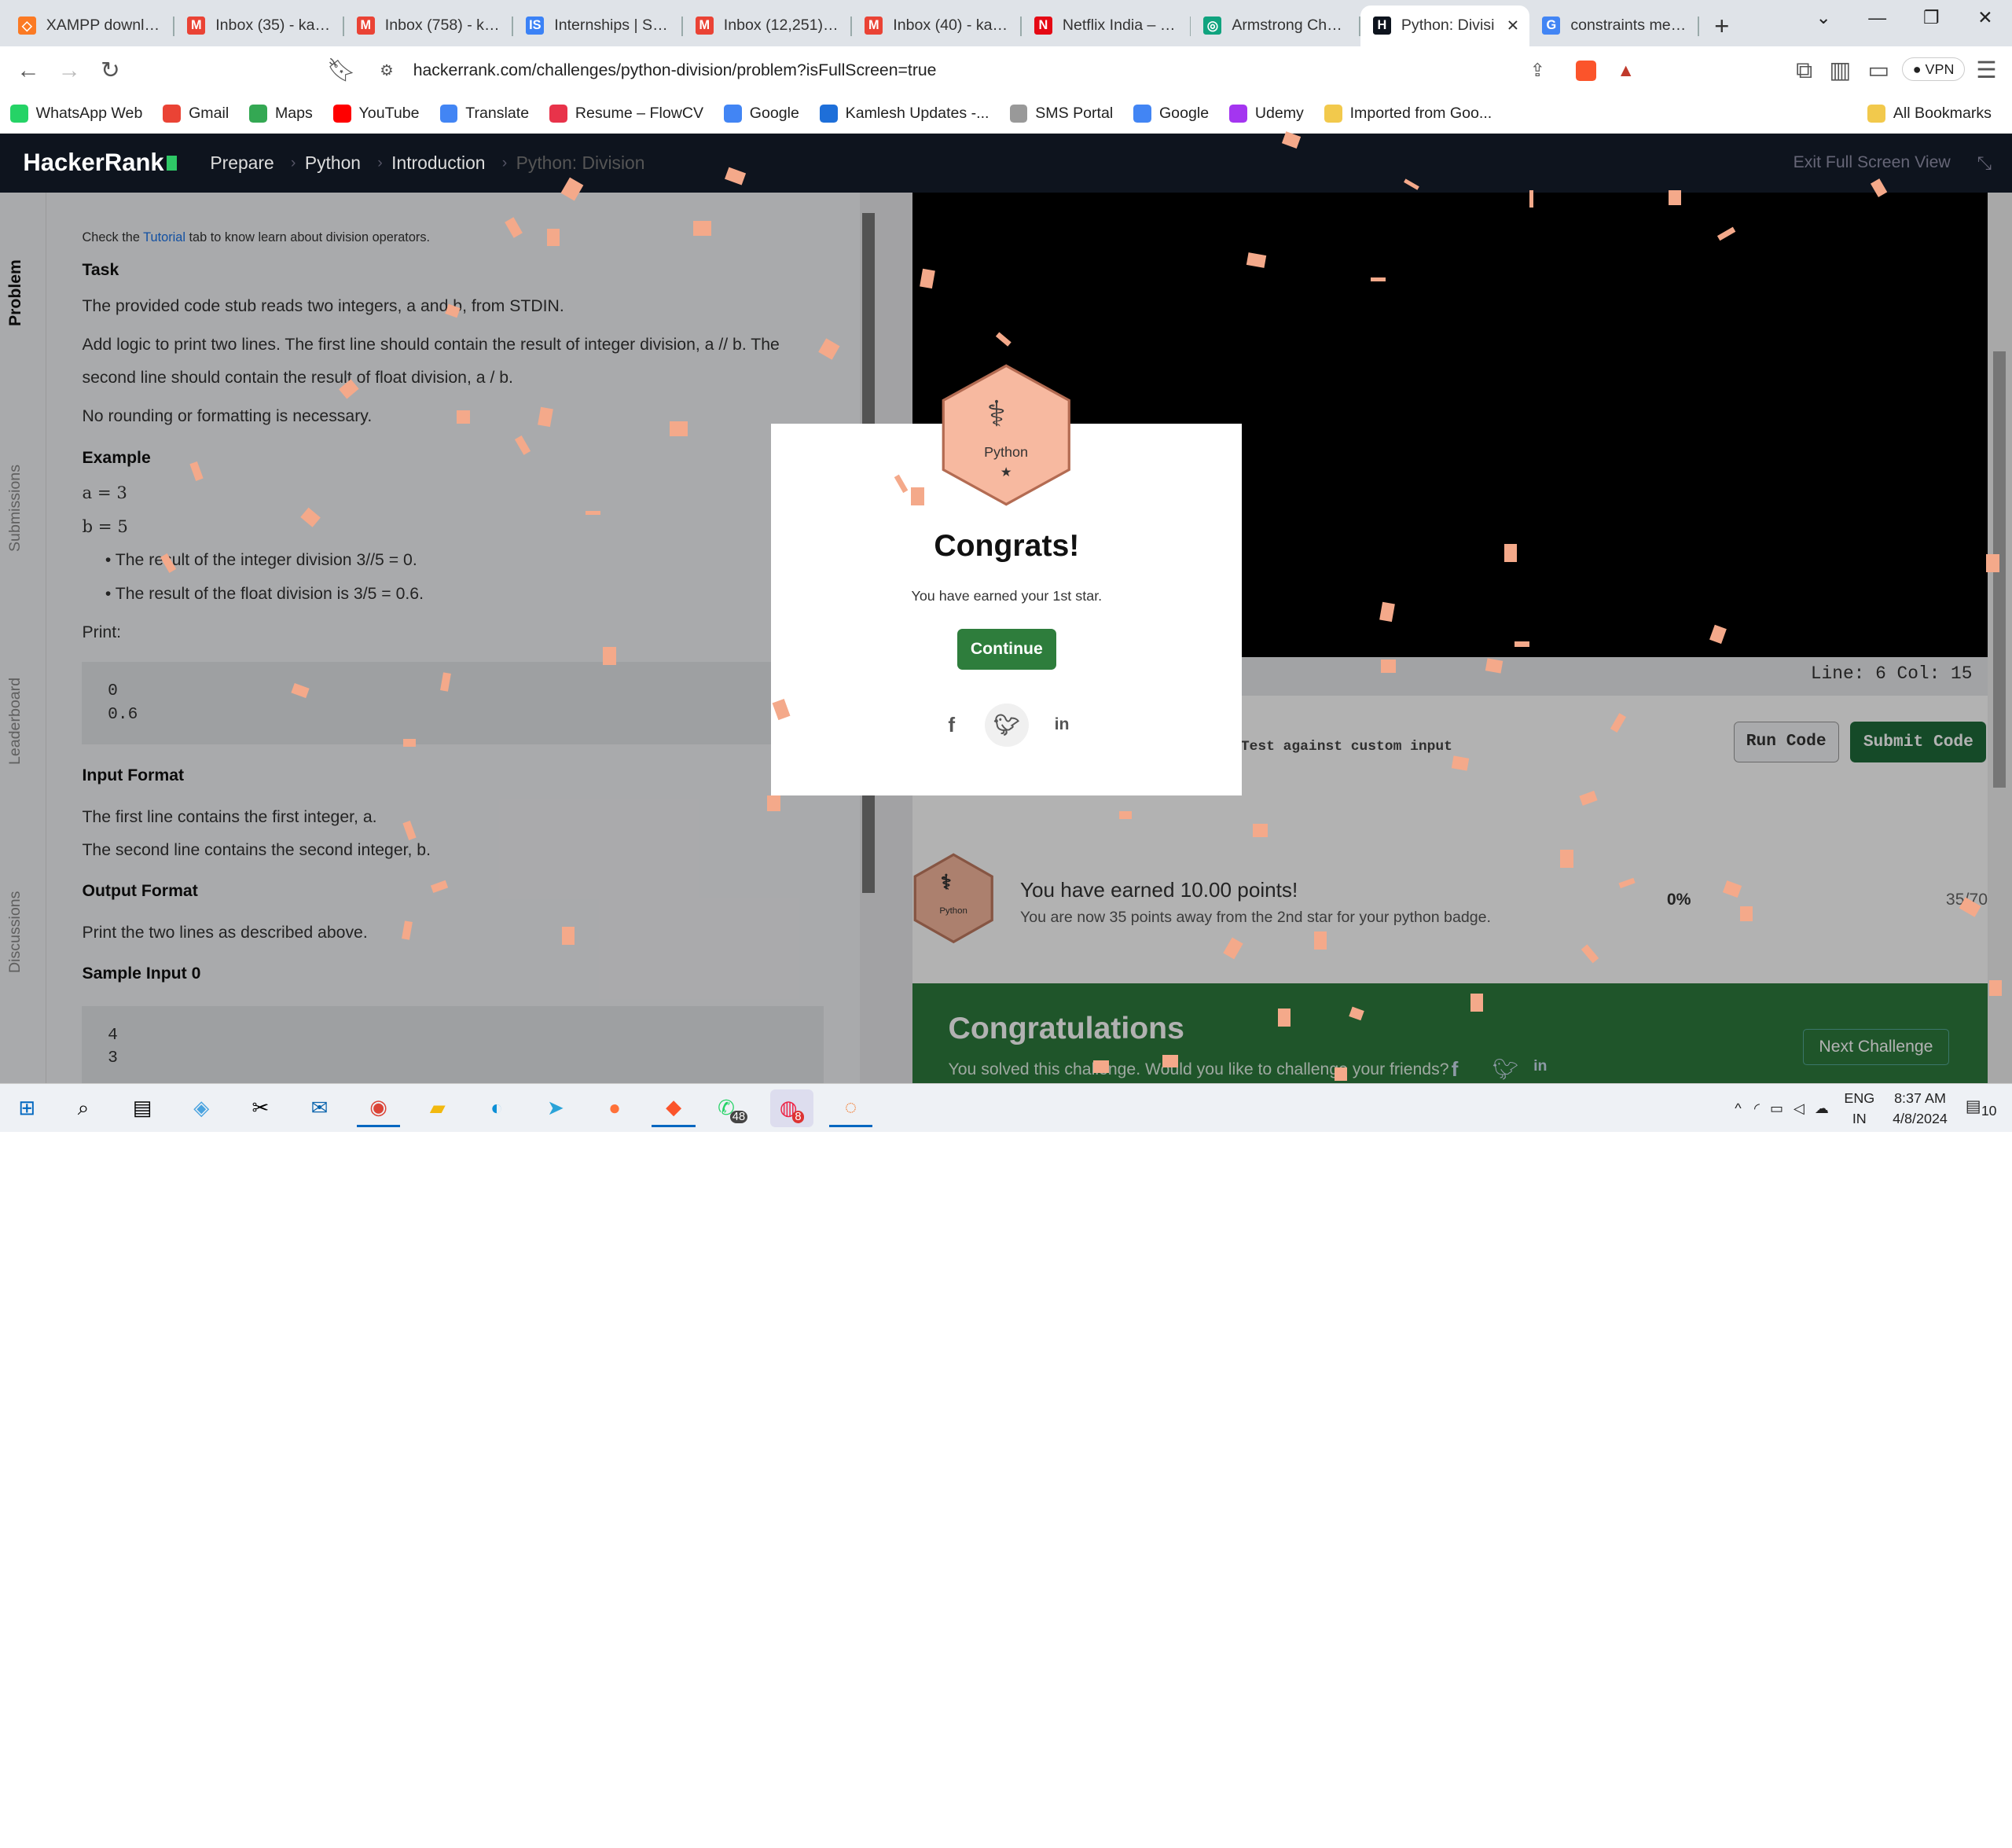 The image size is (2012, 1848). What do you see at coordinates (1981, 1108) in the screenshot?
I see `notification-icon: ▤10` at bounding box center [1981, 1108].